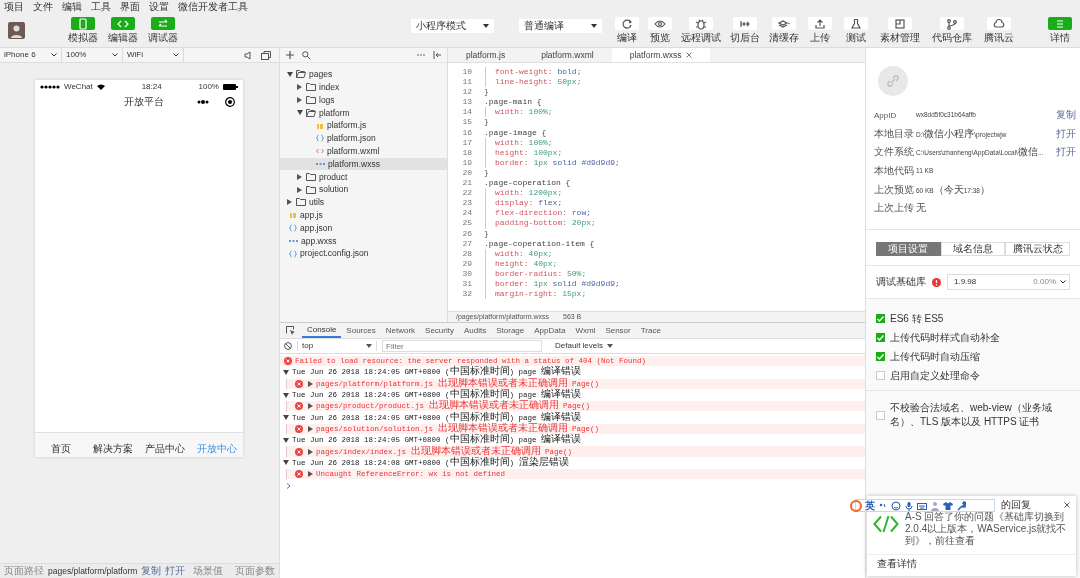  Describe the element at coordinates (486, 55) in the screenshot. I see `editor-tab: platform.js` at that location.